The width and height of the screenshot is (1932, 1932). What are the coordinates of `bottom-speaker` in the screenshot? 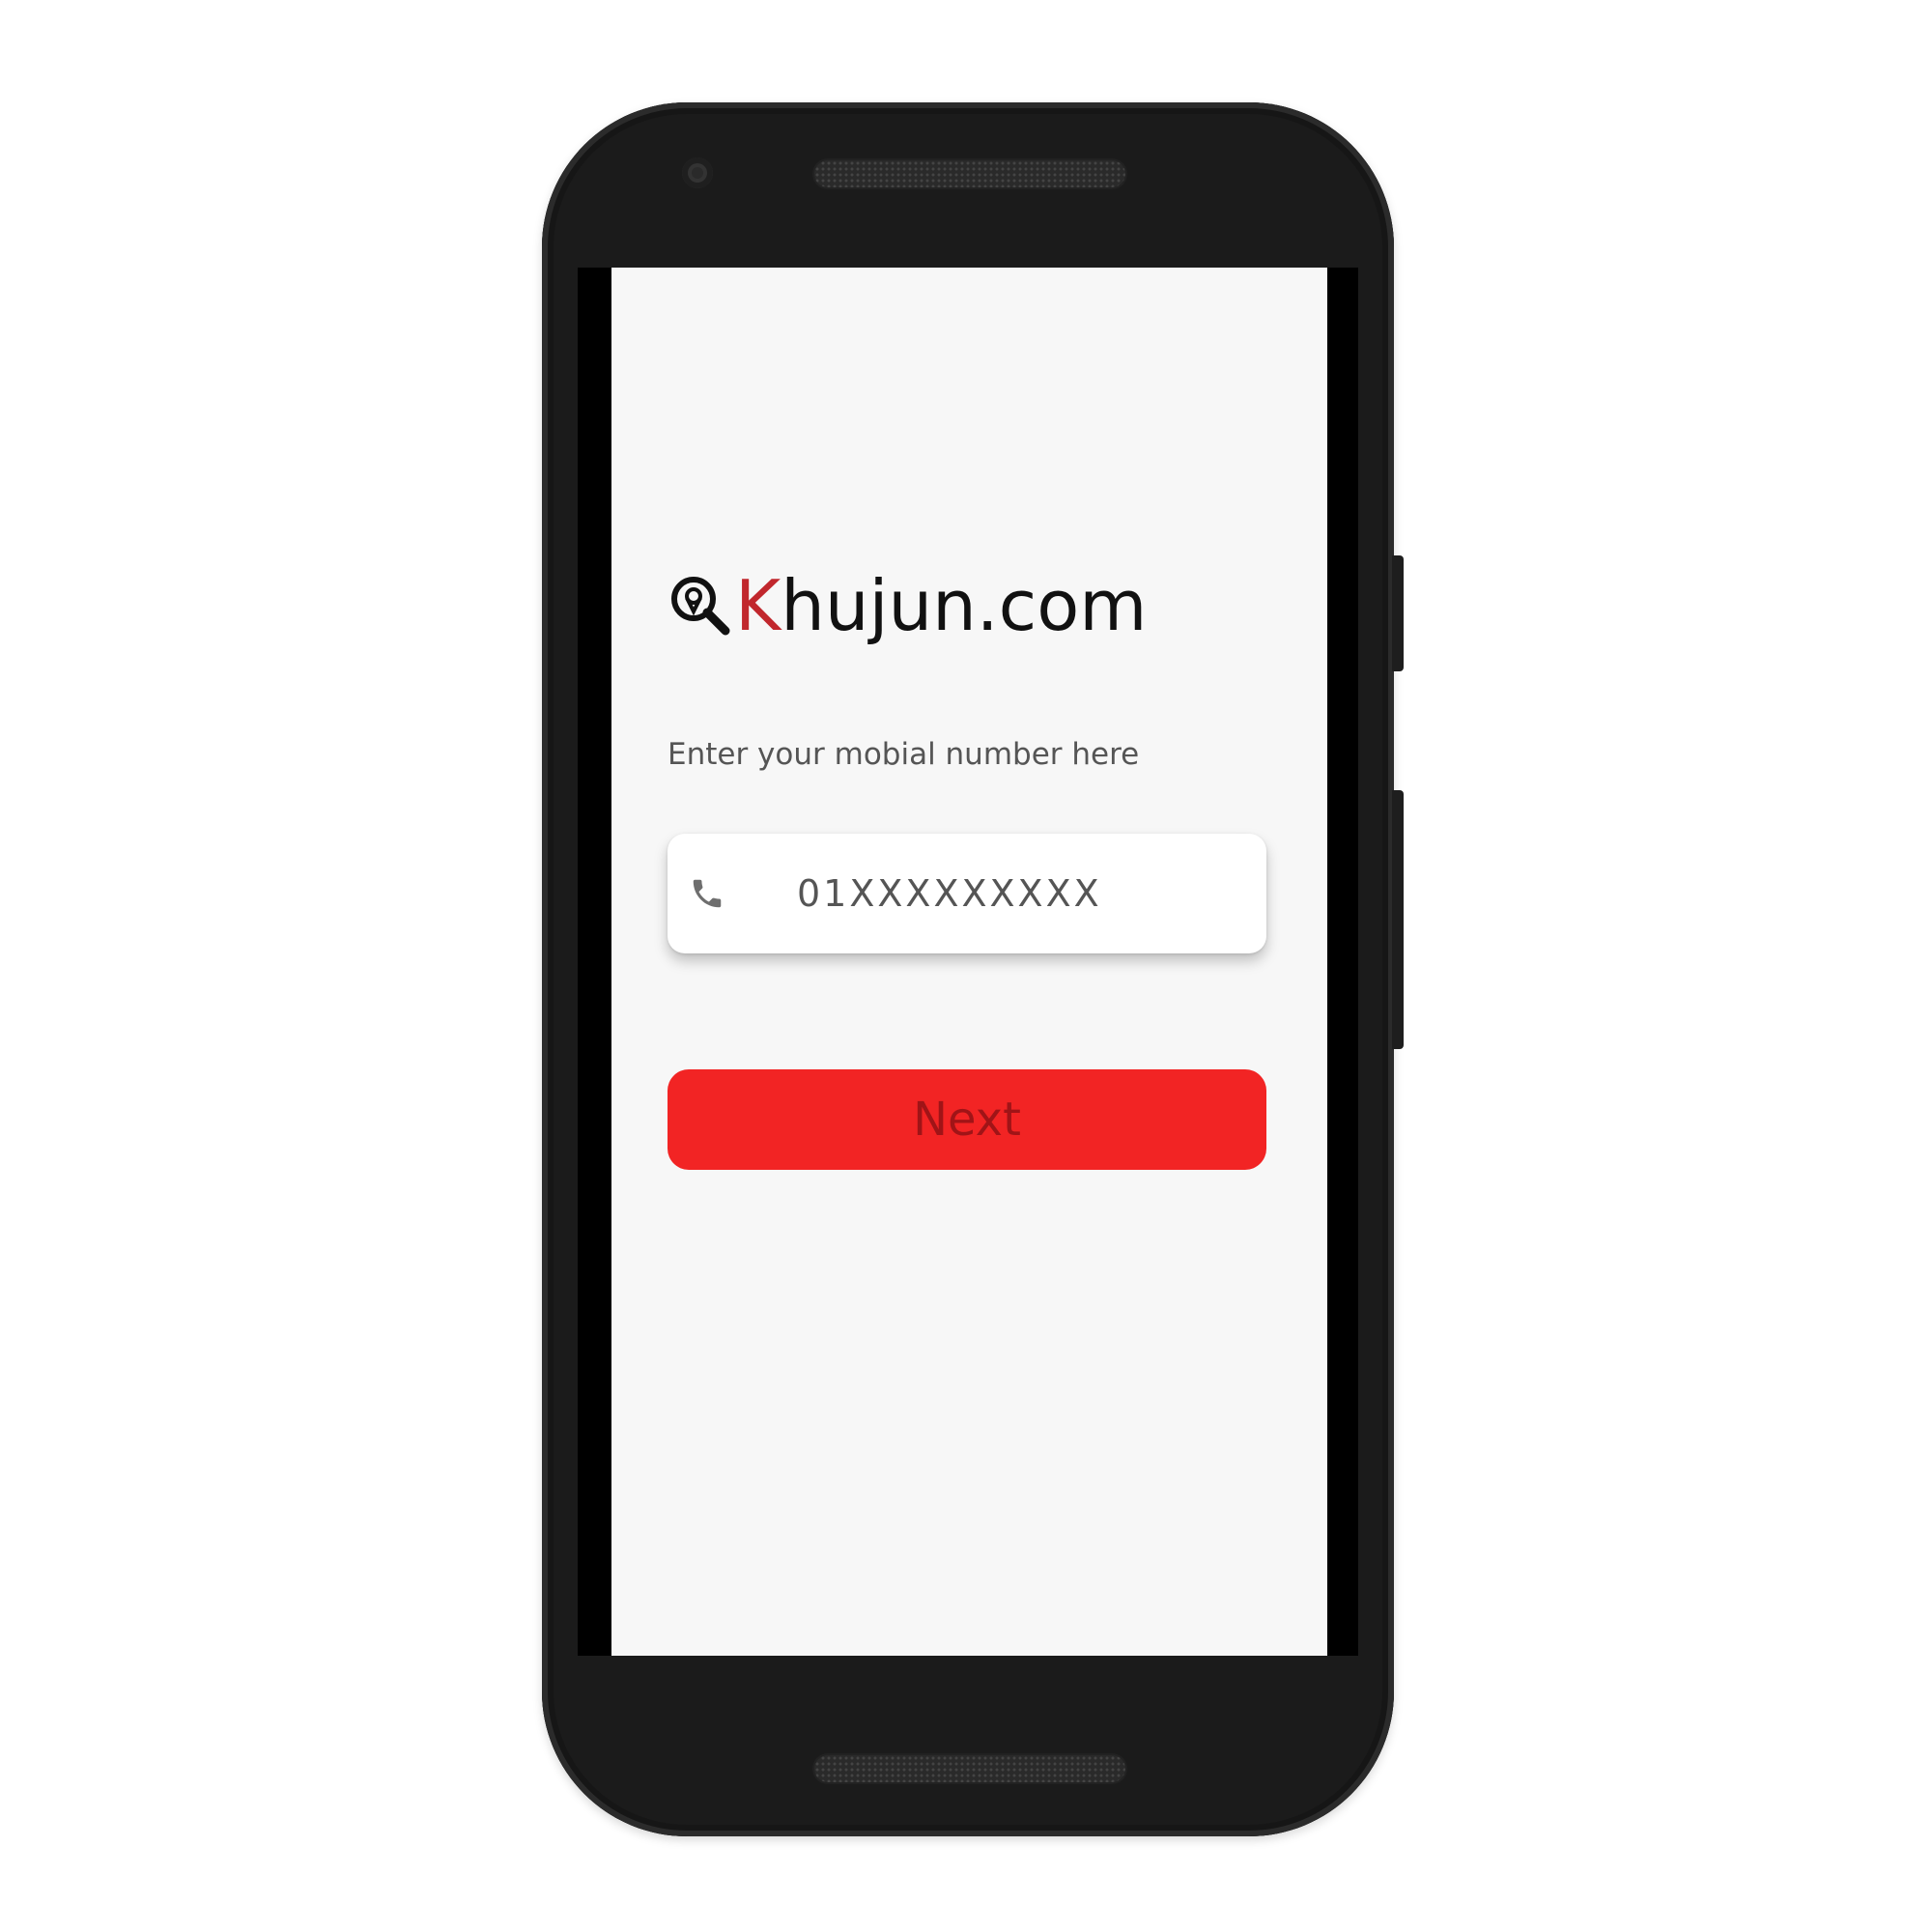 It's located at (969, 1768).